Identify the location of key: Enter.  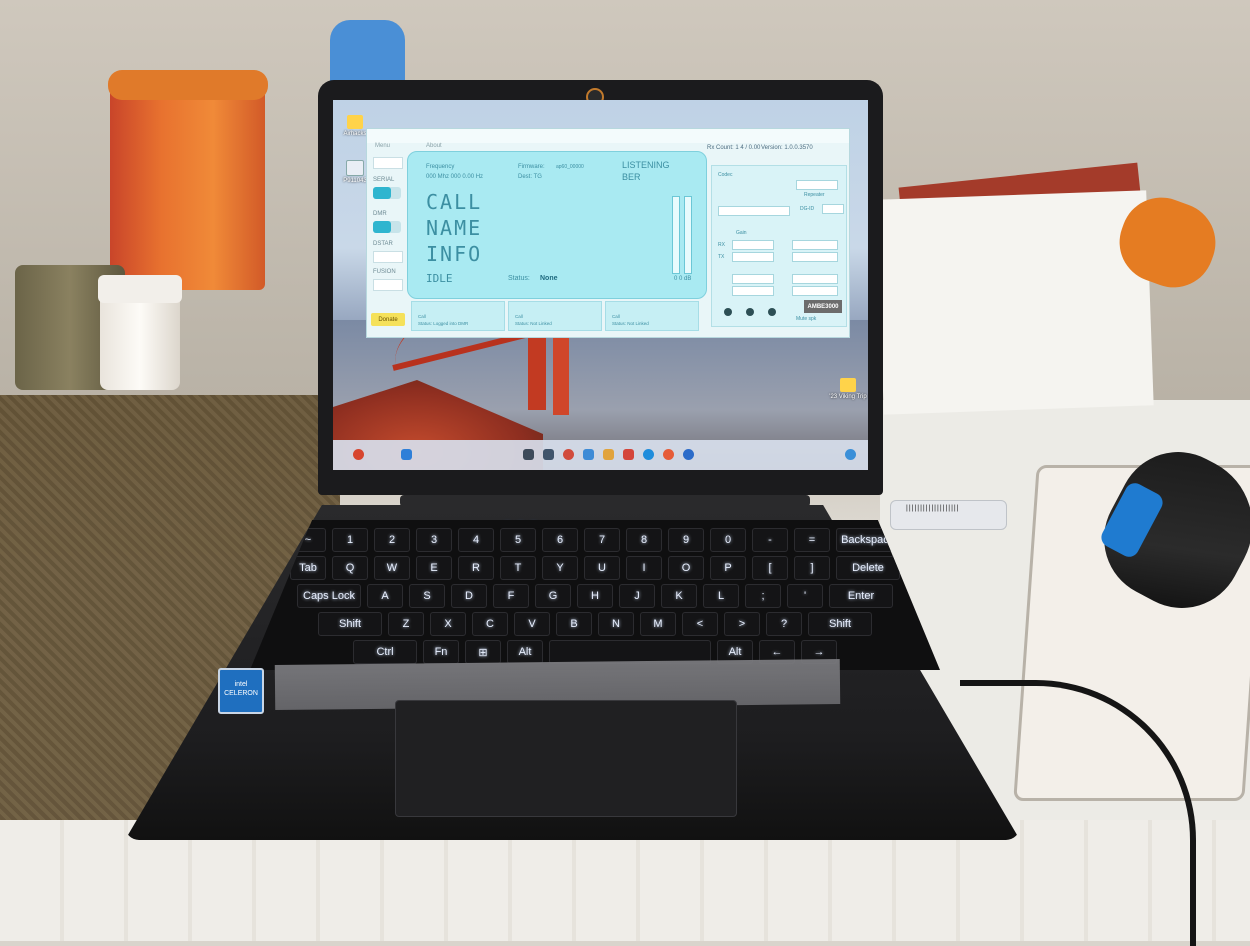
(861, 596).